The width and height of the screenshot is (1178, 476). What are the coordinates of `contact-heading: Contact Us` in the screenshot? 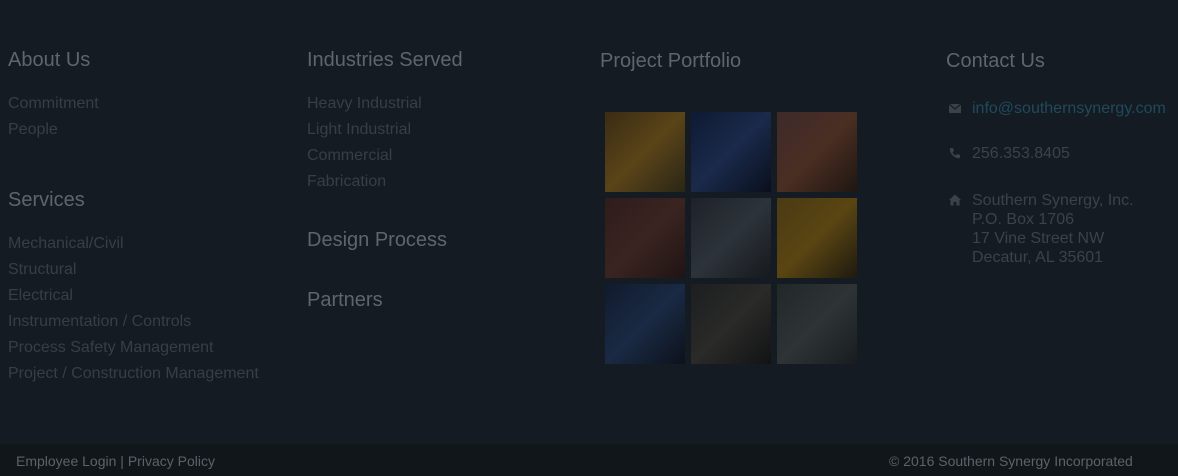 It's located at (995, 61).